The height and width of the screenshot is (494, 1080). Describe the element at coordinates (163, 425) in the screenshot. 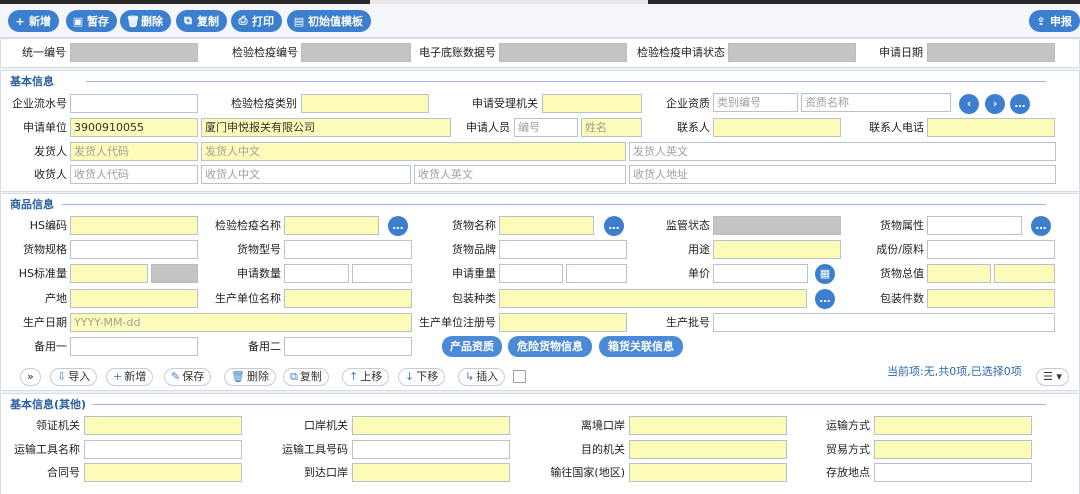

I see `license-office-input` at that location.